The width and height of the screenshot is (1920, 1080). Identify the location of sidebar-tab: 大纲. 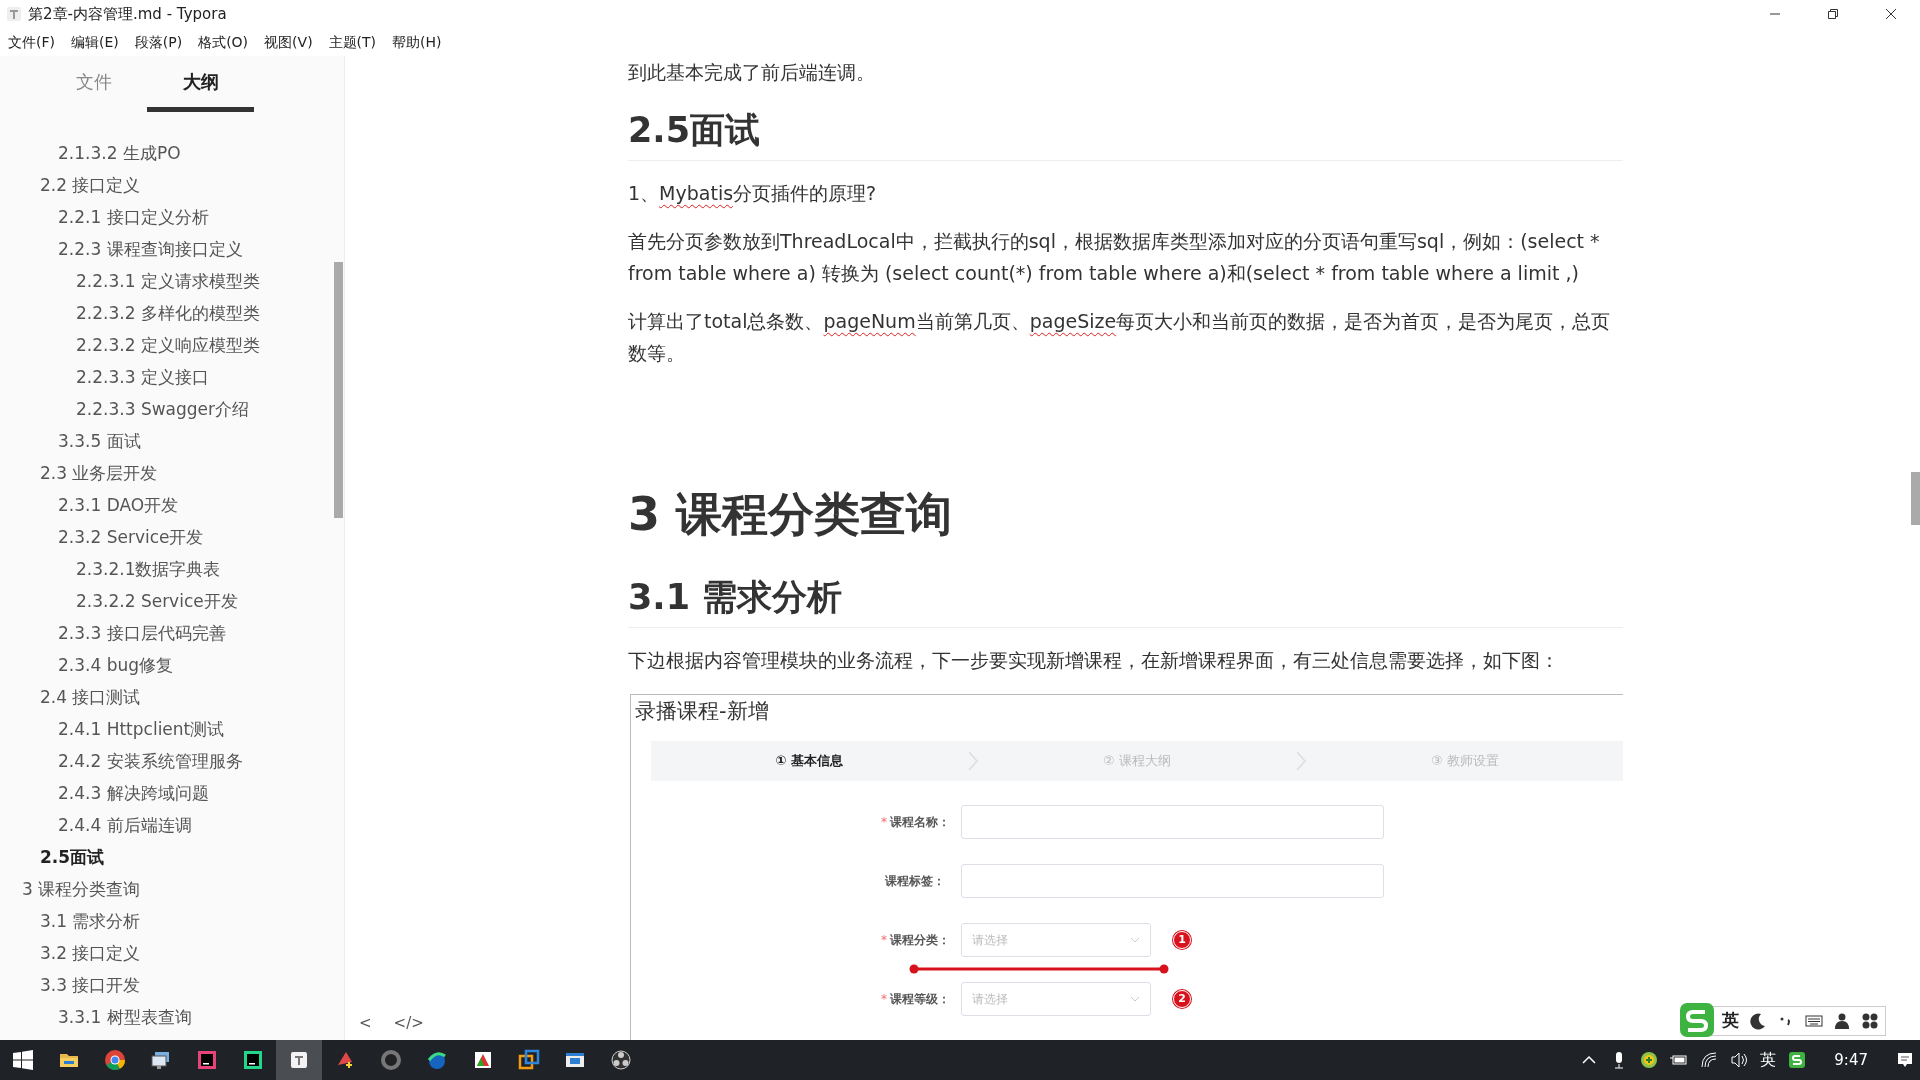
(200, 84).